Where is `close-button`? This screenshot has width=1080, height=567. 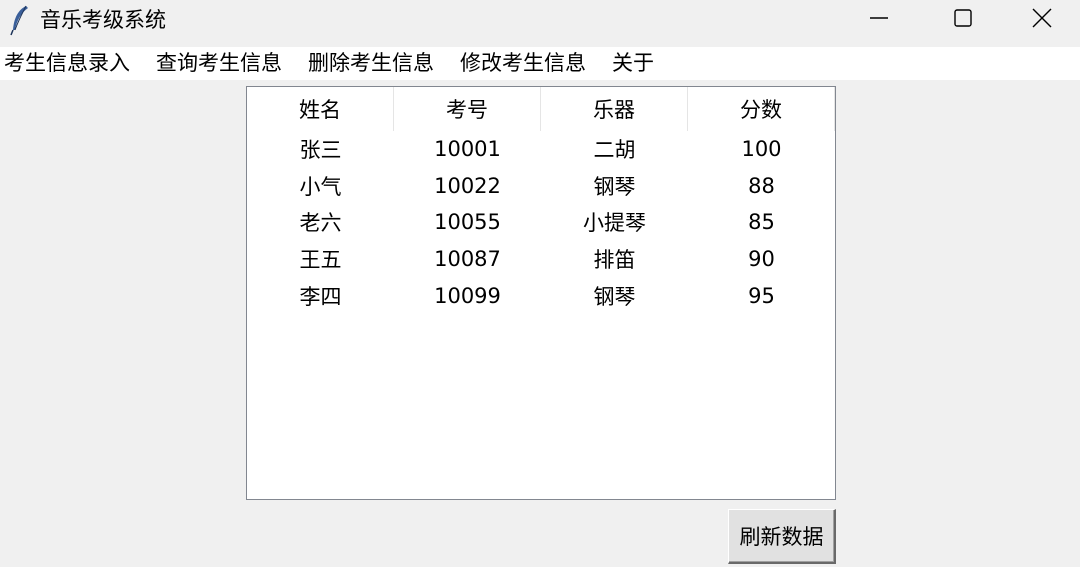 close-button is located at coordinates (1042, 18).